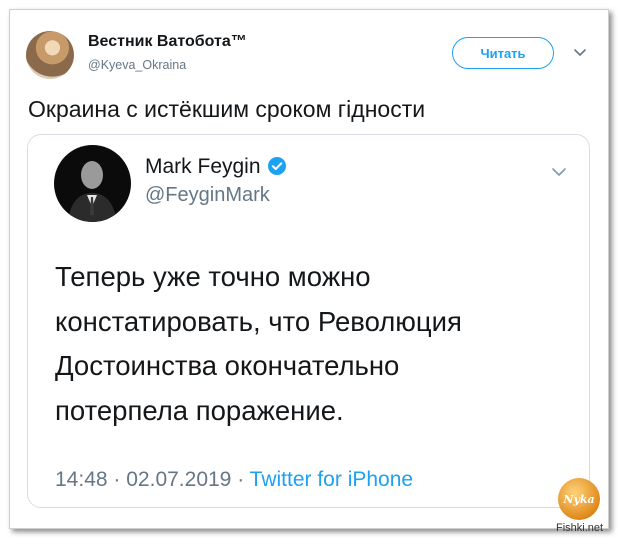  I want to click on quoted-name-row: Mark Feygin, so click(216, 167).